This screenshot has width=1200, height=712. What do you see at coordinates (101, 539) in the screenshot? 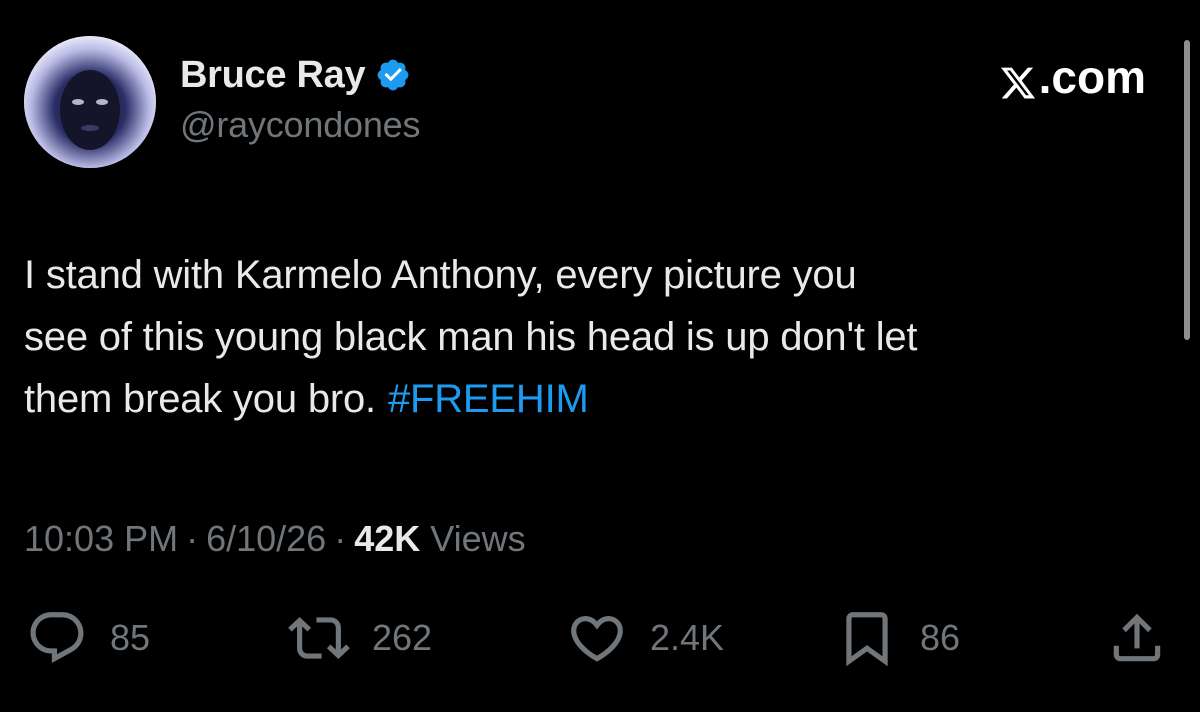
I see `tweet-time: 10:03 PM` at bounding box center [101, 539].